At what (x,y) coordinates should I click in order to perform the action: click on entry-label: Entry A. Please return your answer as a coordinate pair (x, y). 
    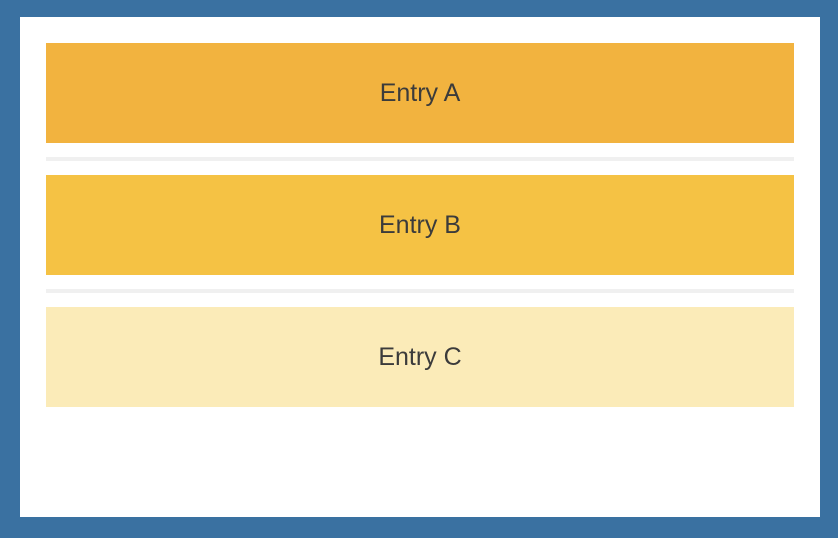
    Looking at the image, I should click on (420, 92).